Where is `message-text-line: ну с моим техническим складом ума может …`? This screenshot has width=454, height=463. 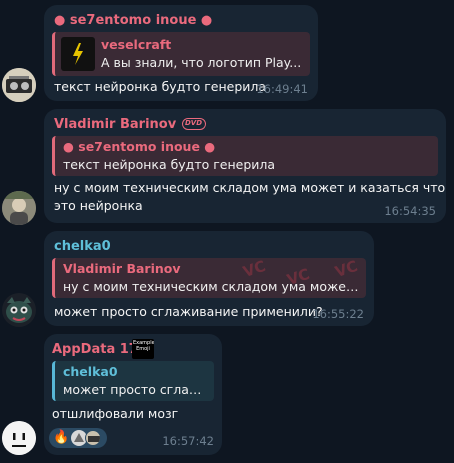
message-text-line: ну с моим техническим складом ума может … is located at coordinates (250, 187).